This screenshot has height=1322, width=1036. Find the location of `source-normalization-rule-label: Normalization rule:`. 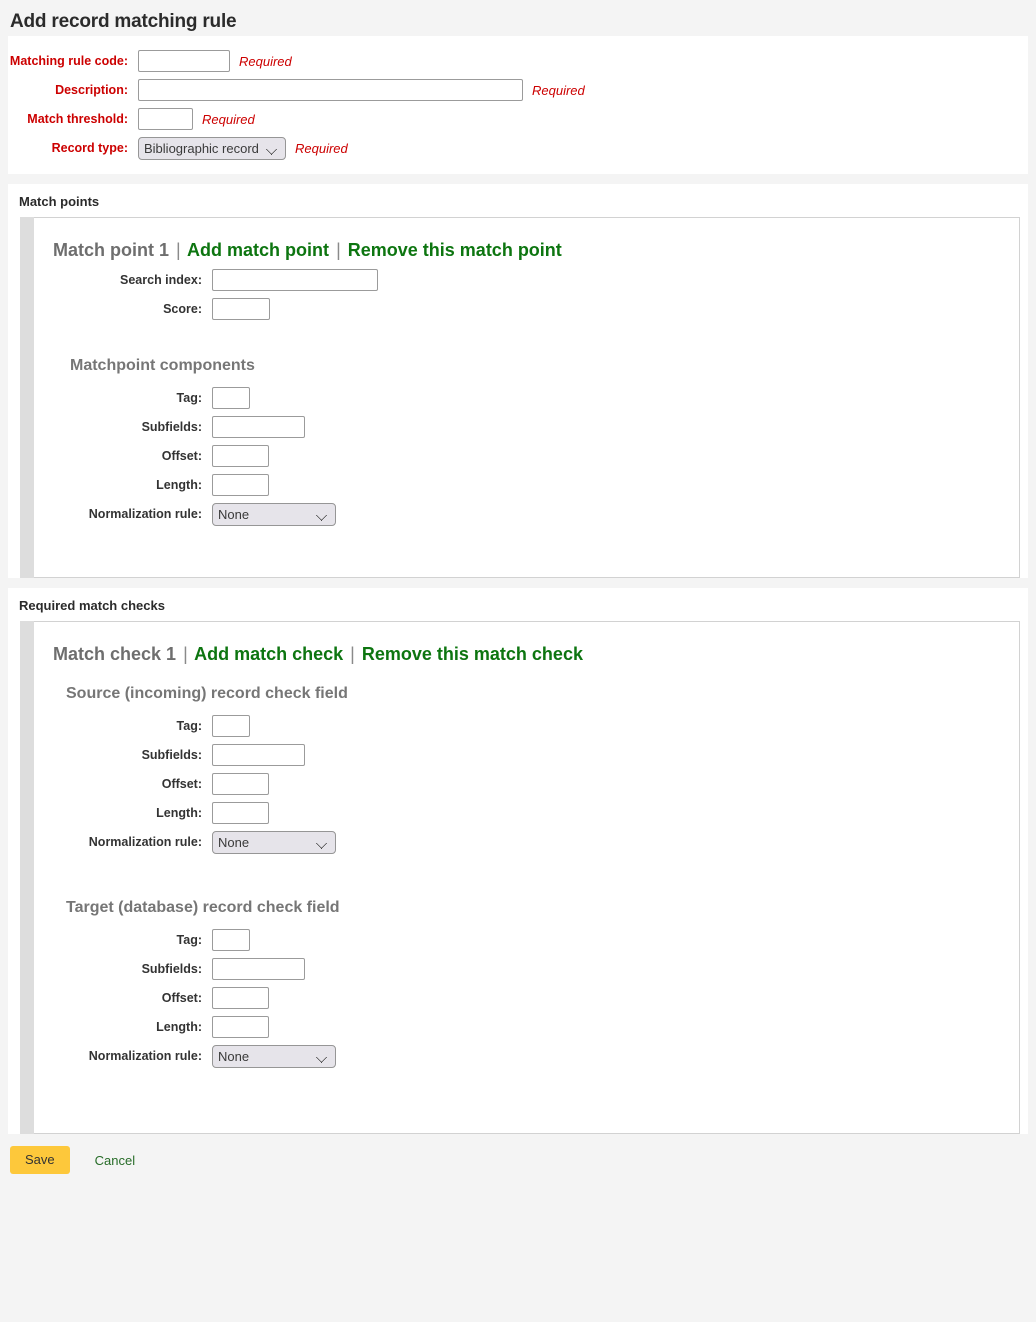

source-normalization-rule-label: Normalization rule: is located at coordinates (145, 842).